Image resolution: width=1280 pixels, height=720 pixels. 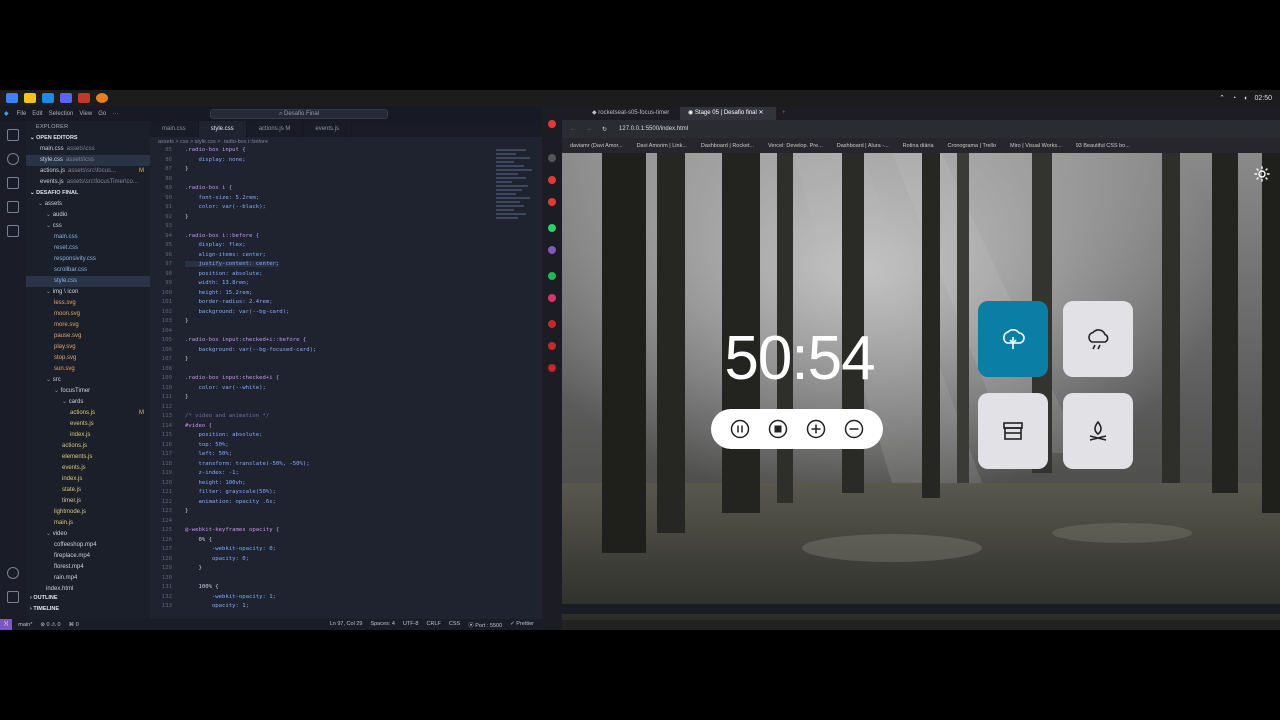 I want to click on editor-tab: events.js, so click(x=328, y=129).